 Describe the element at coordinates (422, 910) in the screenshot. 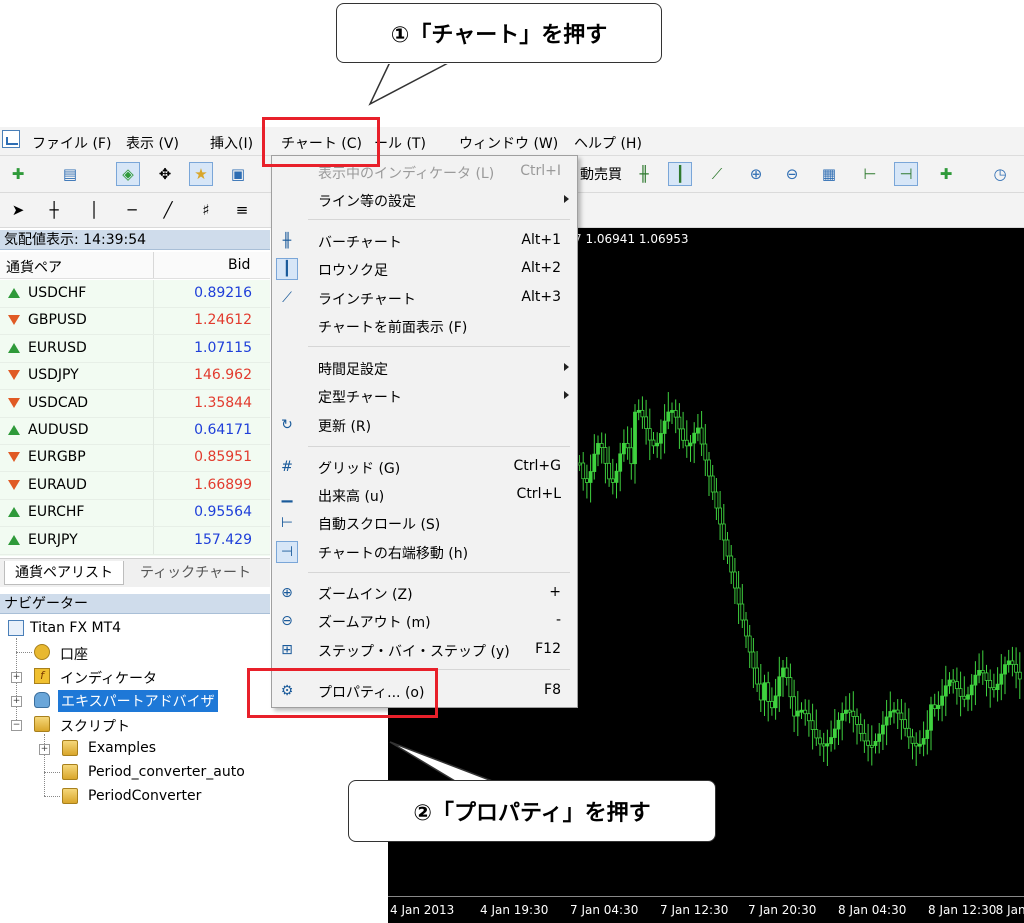

I see `time-tick-label: 4 Jan 2013` at that location.